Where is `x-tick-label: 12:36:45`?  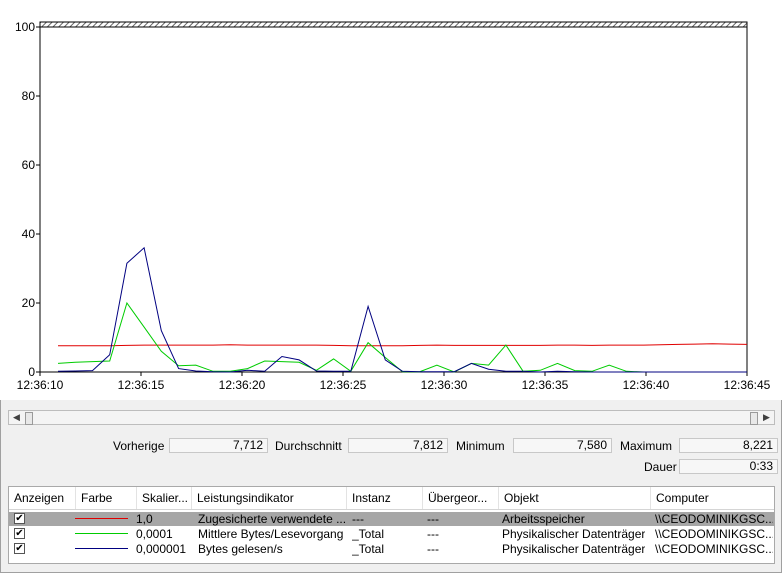
x-tick-label: 12:36:45 is located at coordinates (747, 385).